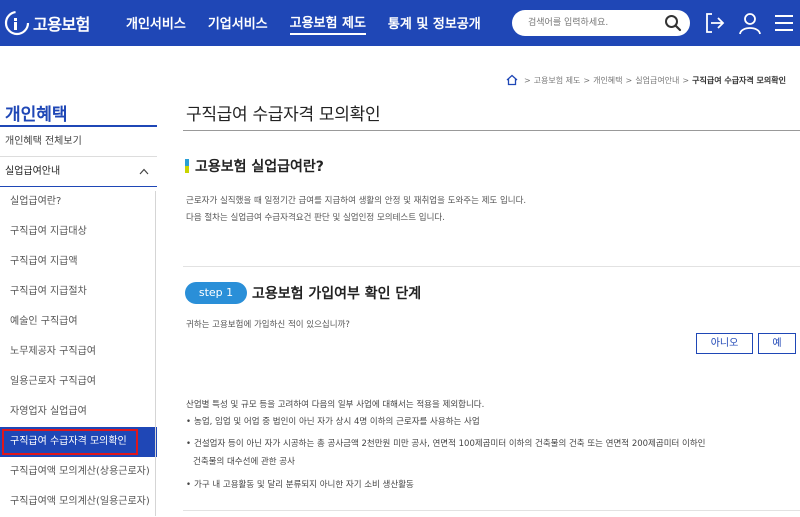 This screenshot has height=517, width=800. Describe the element at coordinates (187, 166) in the screenshot. I see `heading-bar-icon` at that location.